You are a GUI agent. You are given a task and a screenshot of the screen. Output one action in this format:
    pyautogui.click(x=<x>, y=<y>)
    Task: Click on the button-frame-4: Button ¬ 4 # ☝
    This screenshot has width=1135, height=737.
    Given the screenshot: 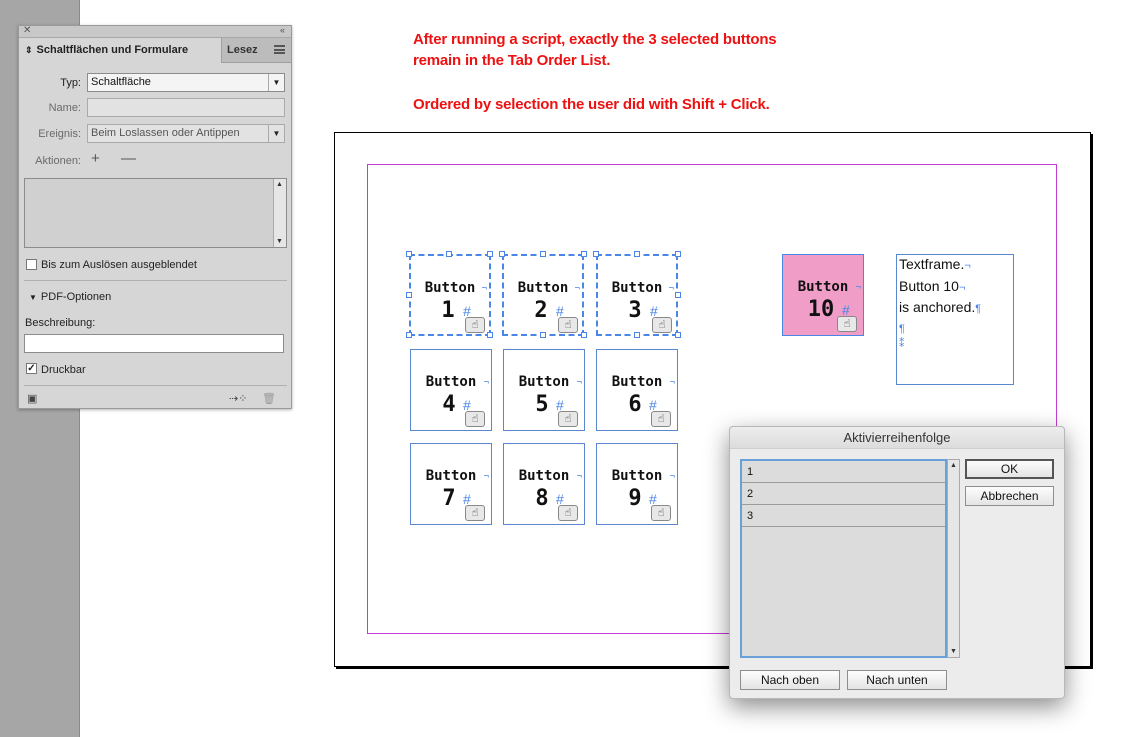 What is the action you would take?
    pyautogui.click(x=451, y=390)
    